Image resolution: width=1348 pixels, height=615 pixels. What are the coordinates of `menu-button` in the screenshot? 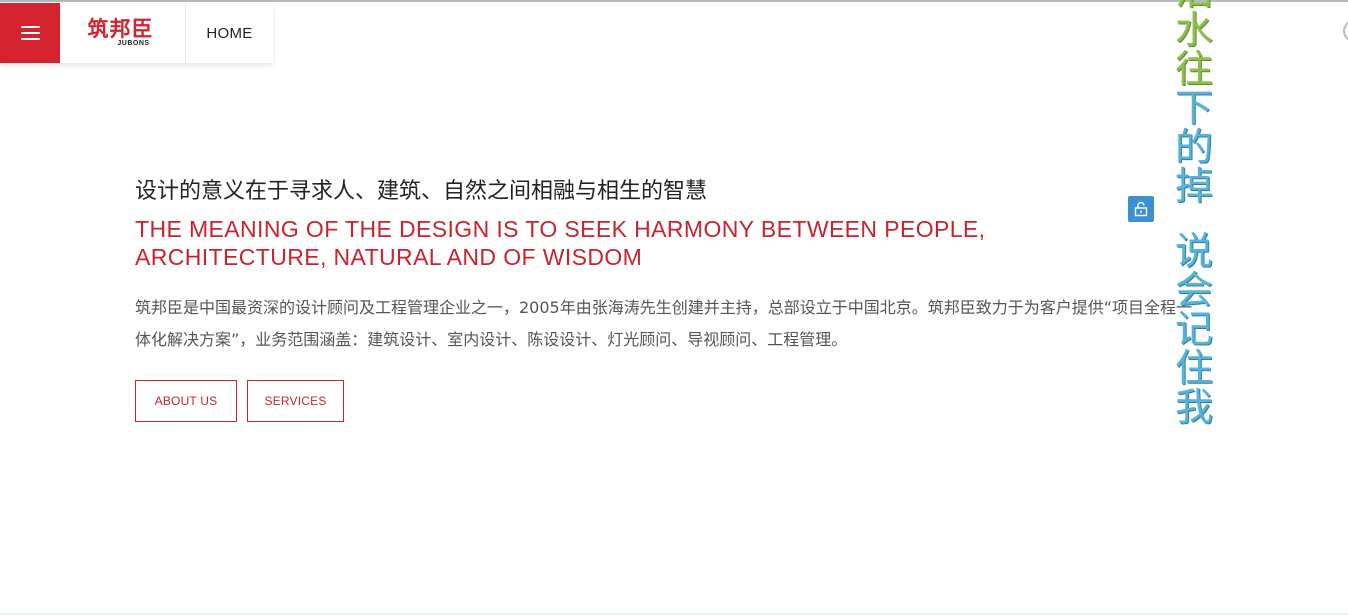 It's located at (30, 33).